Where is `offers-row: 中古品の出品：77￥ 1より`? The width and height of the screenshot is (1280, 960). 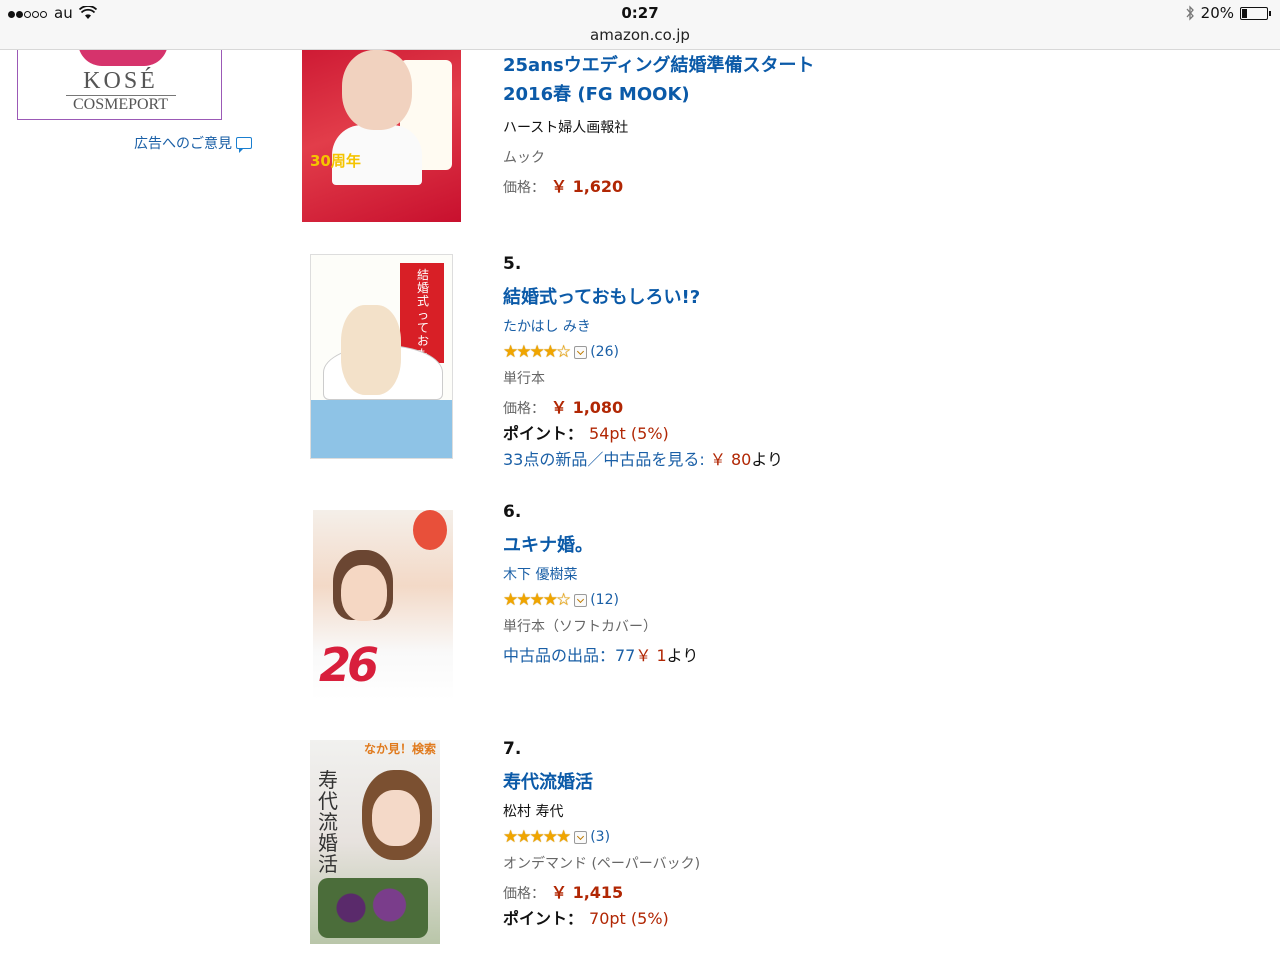 offers-row: 中古品の出品：77￥ 1より is located at coordinates (600, 654).